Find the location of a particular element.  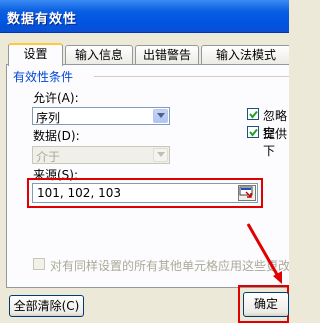

allow-dropdown-button is located at coordinates (160, 116).